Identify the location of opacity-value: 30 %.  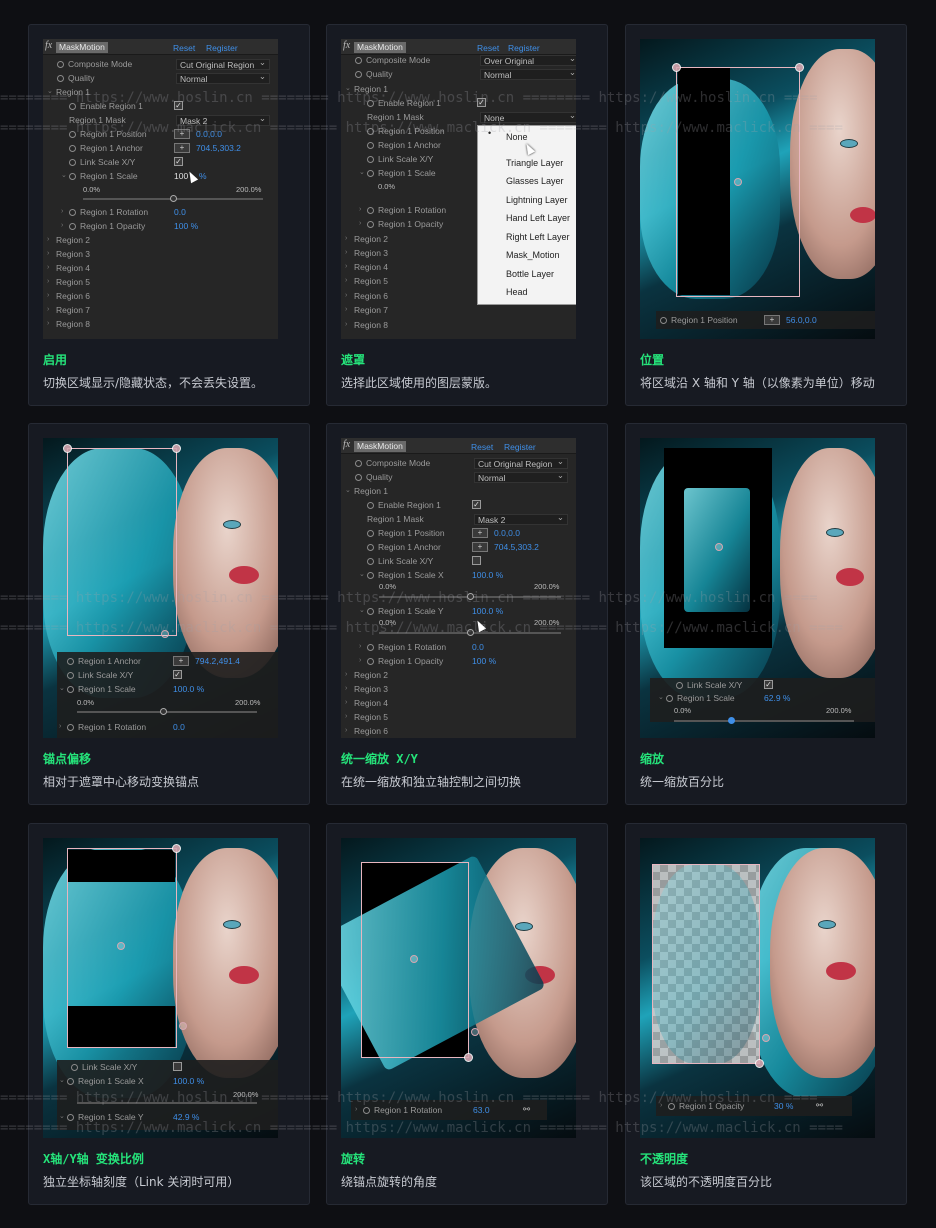
(783, 1106).